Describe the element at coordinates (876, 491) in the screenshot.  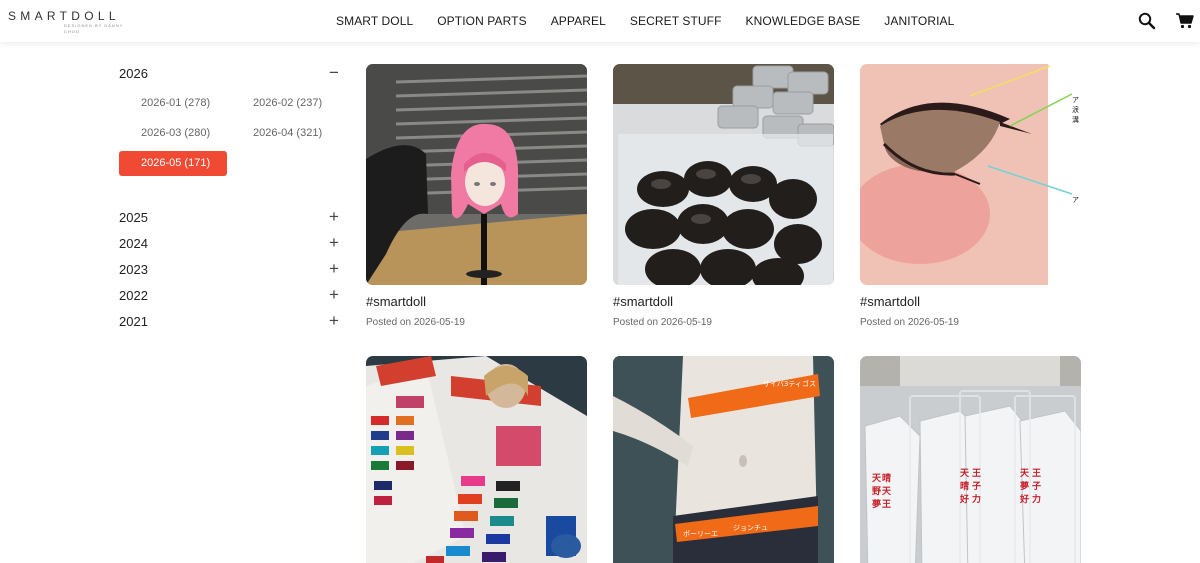
I see `svg-text: 野` at that location.